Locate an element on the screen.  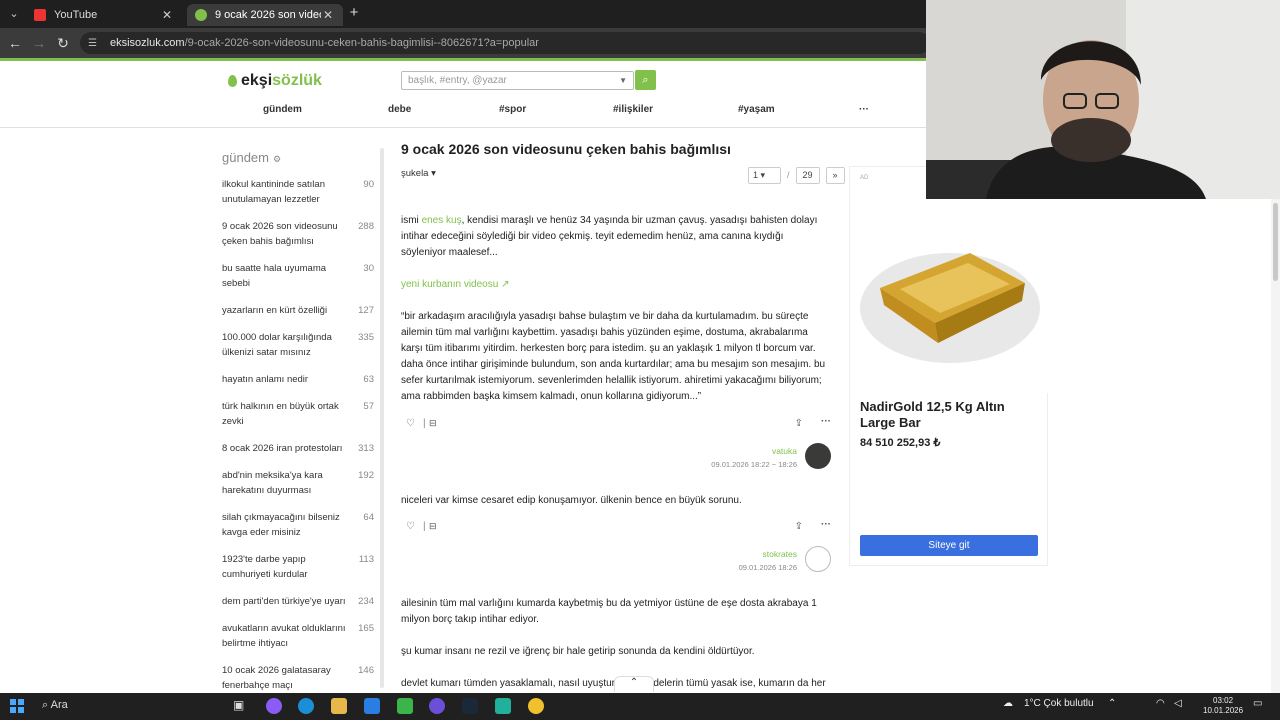
page-select: 1 ▾ is located at coordinates (764, 175).